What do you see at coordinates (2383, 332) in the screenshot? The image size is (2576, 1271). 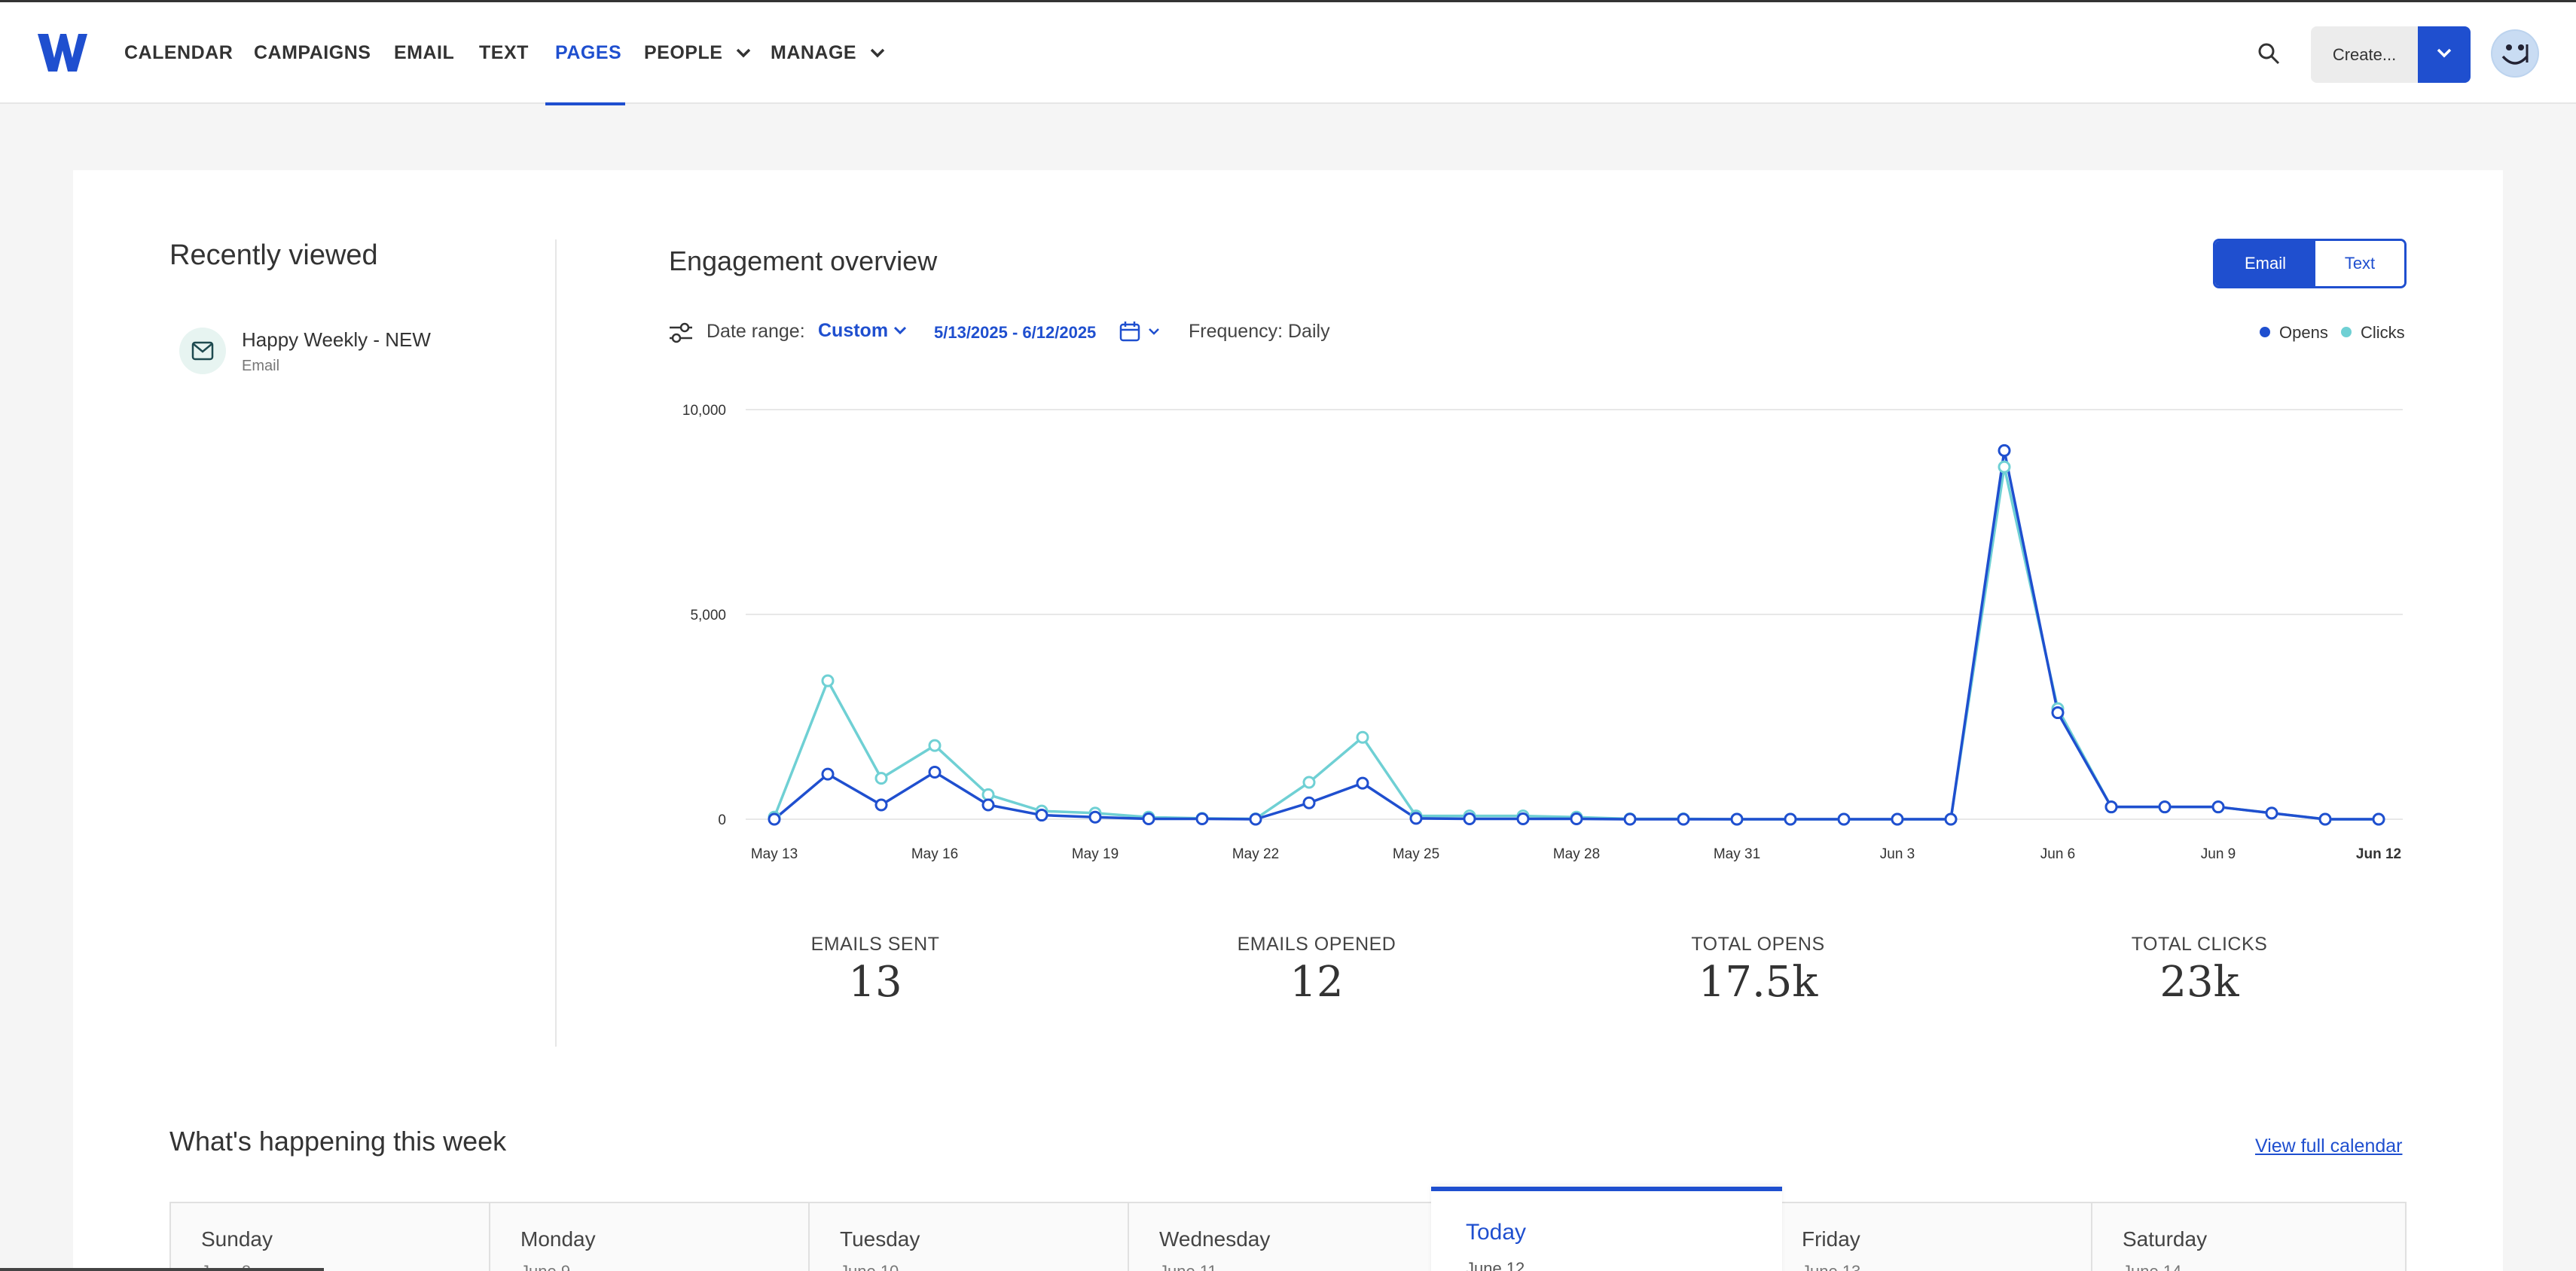 I see `legend-clicks-label: Clicks` at bounding box center [2383, 332].